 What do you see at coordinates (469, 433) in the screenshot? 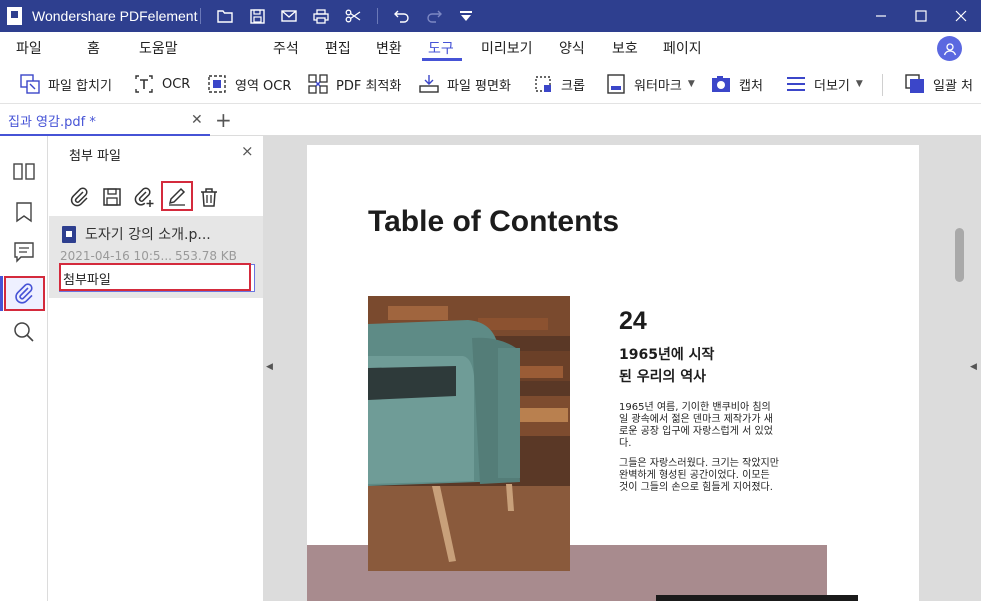
I see `sofa-photo` at bounding box center [469, 433].